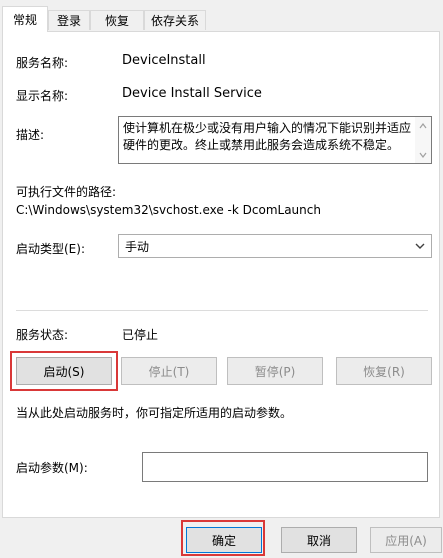 The height and width of the screenshot is (558, 443). What do you see at coordinates (117, 20) in the screenshot?
I see `tab-recovery: 恢复` at bounding box center [117, 20].